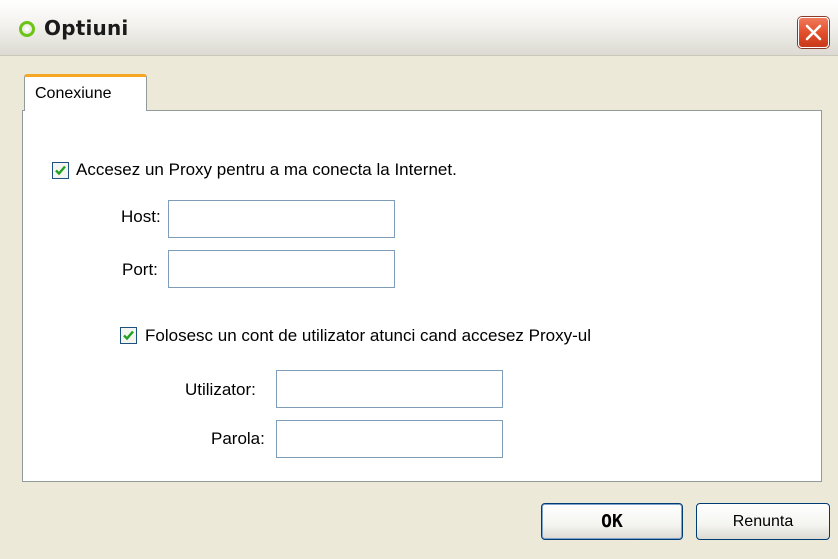 Image resolution: width=838 pixels, height=559 pixels. I want to click on ok-button-label: OK, so click(612, 521).